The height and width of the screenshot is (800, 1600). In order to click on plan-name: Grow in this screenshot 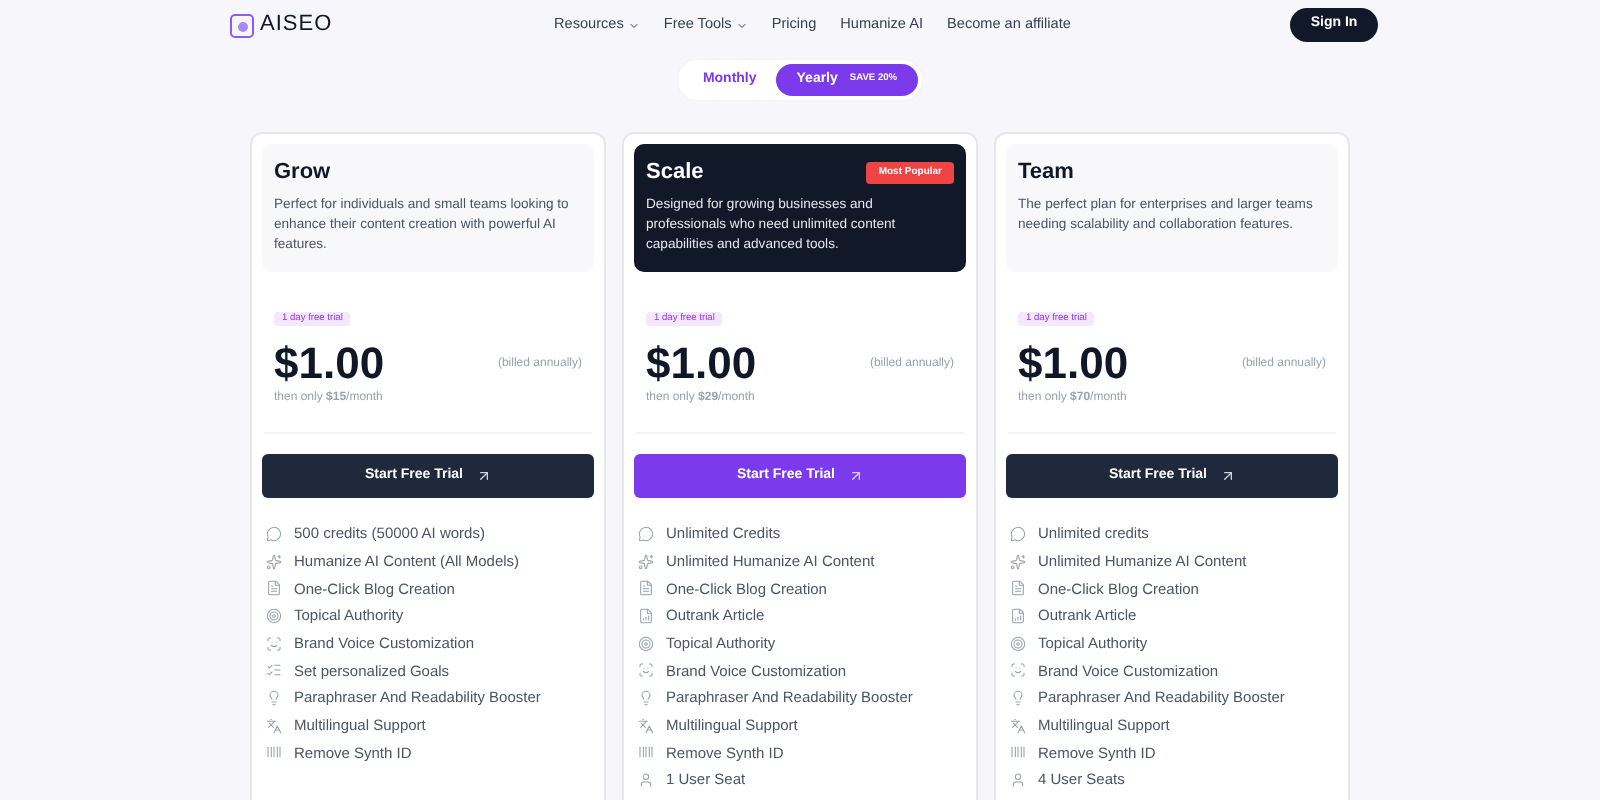, I will do `click(302, 173)`.